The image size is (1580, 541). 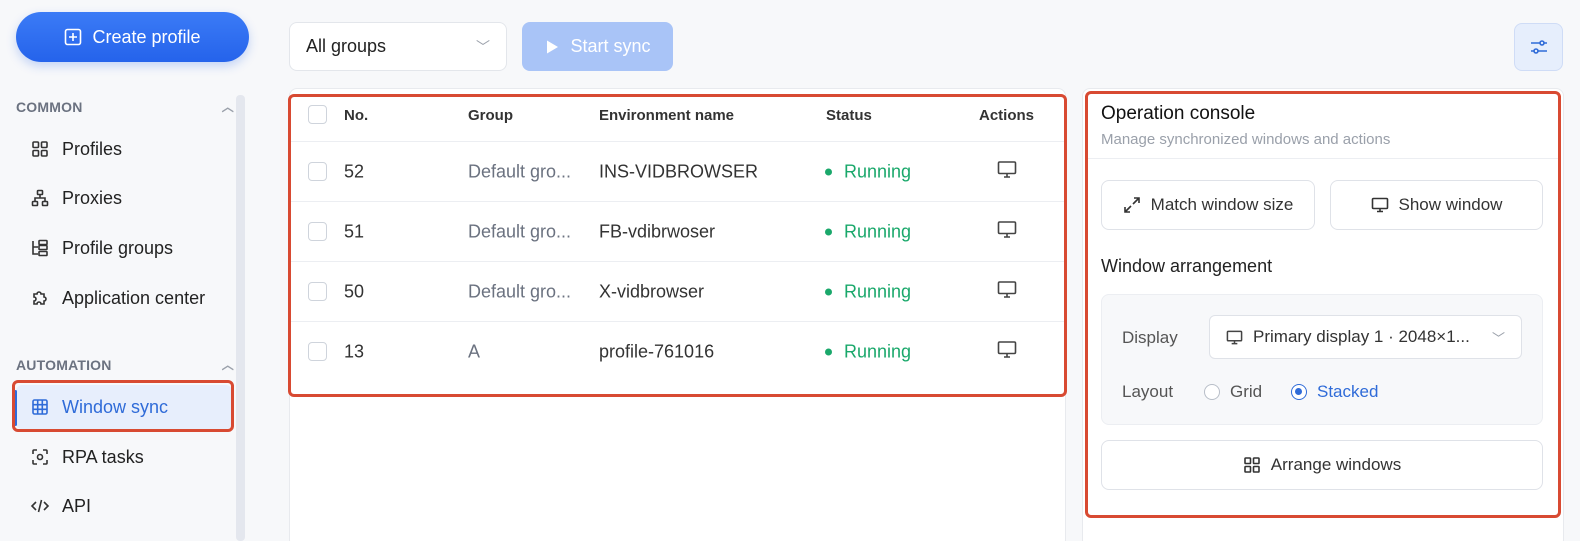 I want to click on show-window-button: Show window, so click(x=1436, y=205).